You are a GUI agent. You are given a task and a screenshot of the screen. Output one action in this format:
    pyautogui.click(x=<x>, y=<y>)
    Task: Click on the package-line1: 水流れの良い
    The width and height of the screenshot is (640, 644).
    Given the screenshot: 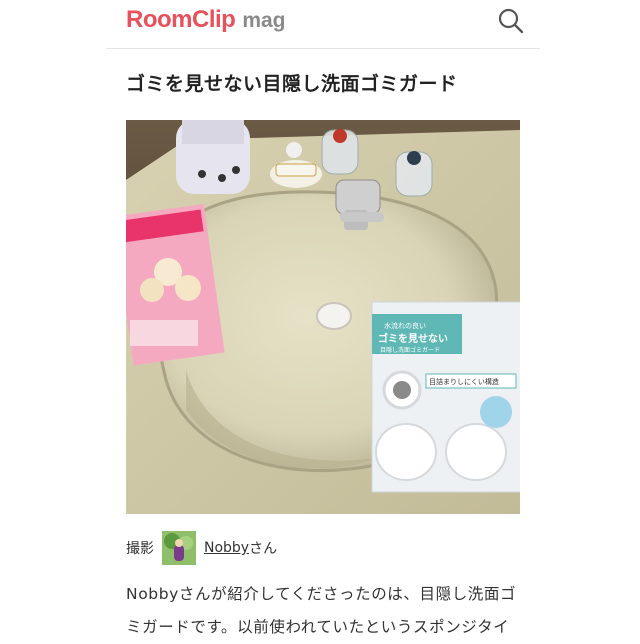 What is the action you would take?
    pyautogui.click(x=405, y=325)
    